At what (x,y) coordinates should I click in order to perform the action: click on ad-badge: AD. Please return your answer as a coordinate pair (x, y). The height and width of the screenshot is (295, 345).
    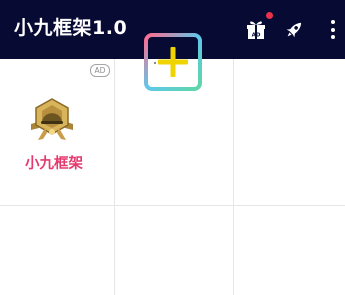
    Looking at the image, I should click on (100, 70).